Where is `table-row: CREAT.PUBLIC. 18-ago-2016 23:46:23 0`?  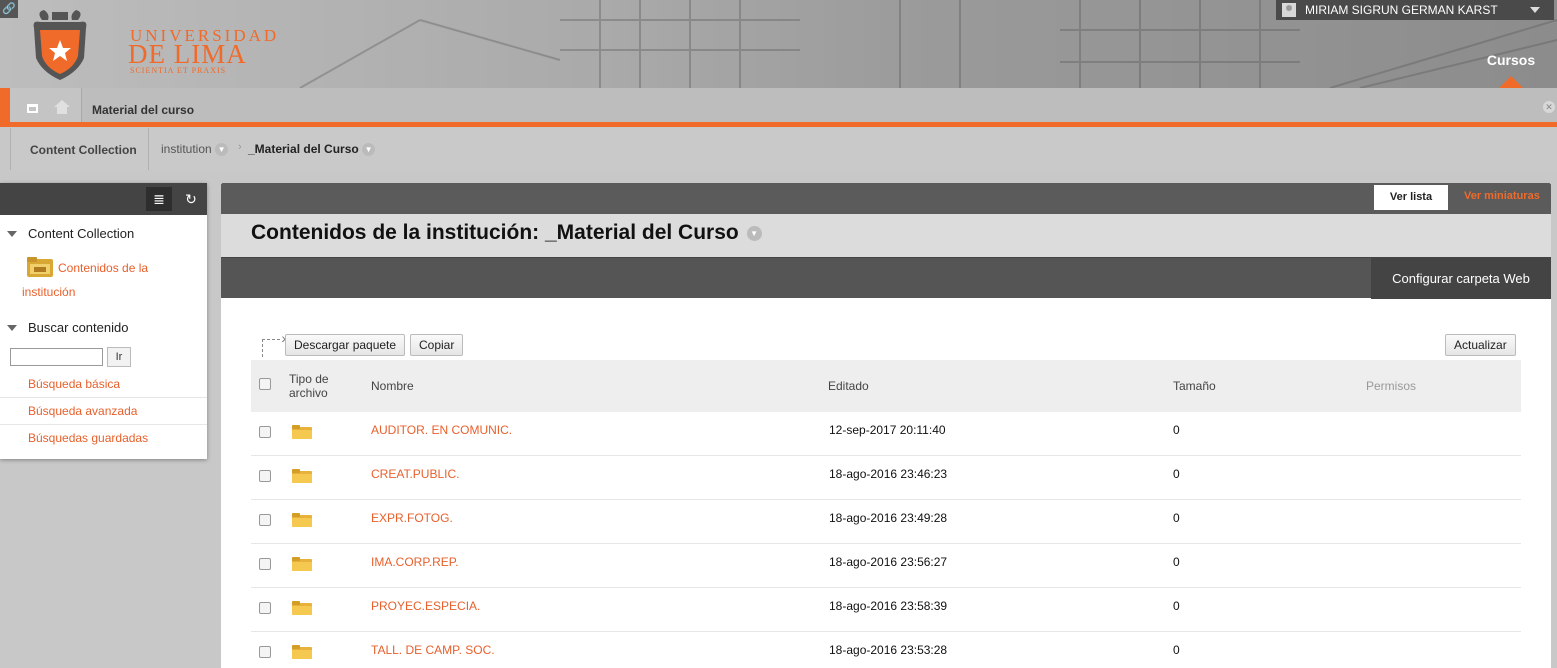 table-row: CREAT.PUBLIC. 18-ago-2016 23:46:23 0 is located at coordinates (886, 478).